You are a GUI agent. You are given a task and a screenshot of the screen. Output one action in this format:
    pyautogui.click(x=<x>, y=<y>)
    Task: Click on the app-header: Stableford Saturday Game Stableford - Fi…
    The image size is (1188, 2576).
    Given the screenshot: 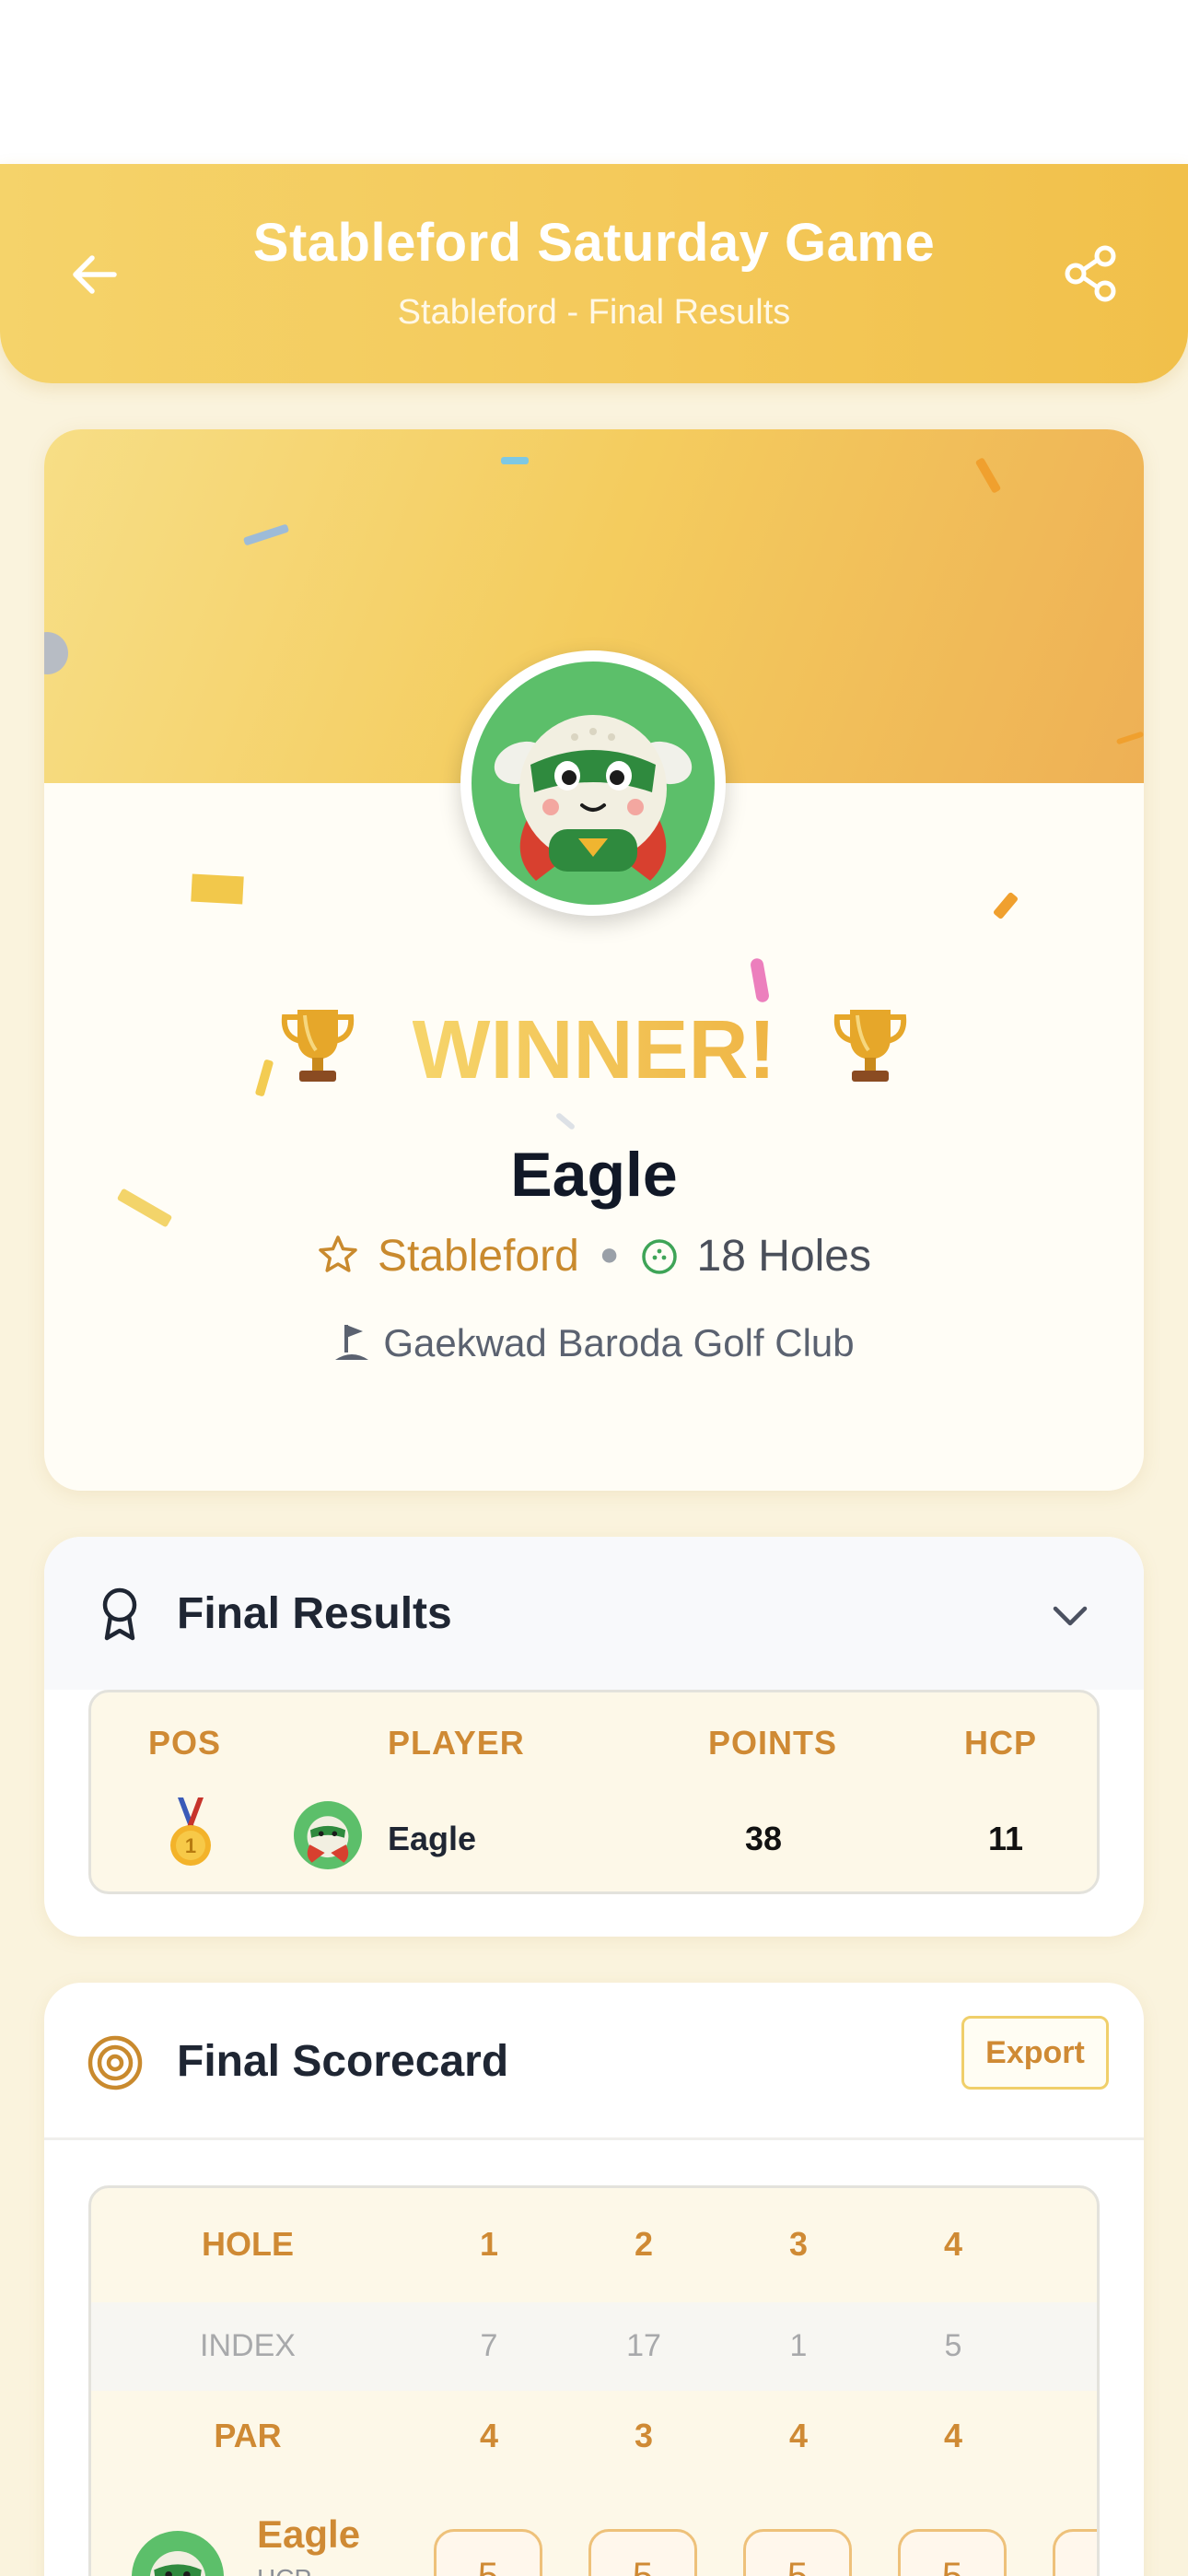 What is the action you would take?
    pyautogui.click(x=594, y=273)
    